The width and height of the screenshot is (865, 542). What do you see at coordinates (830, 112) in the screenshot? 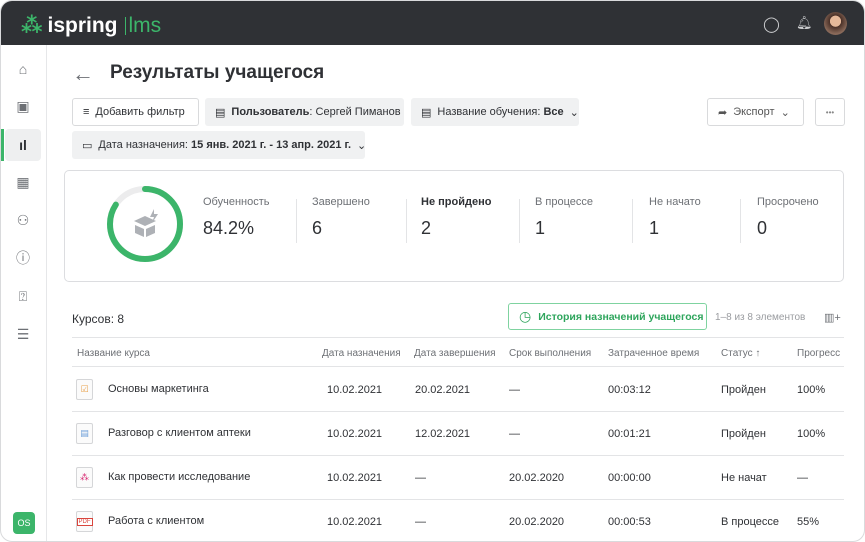
I see `more-button: •••` at bounding box center [830, 112].